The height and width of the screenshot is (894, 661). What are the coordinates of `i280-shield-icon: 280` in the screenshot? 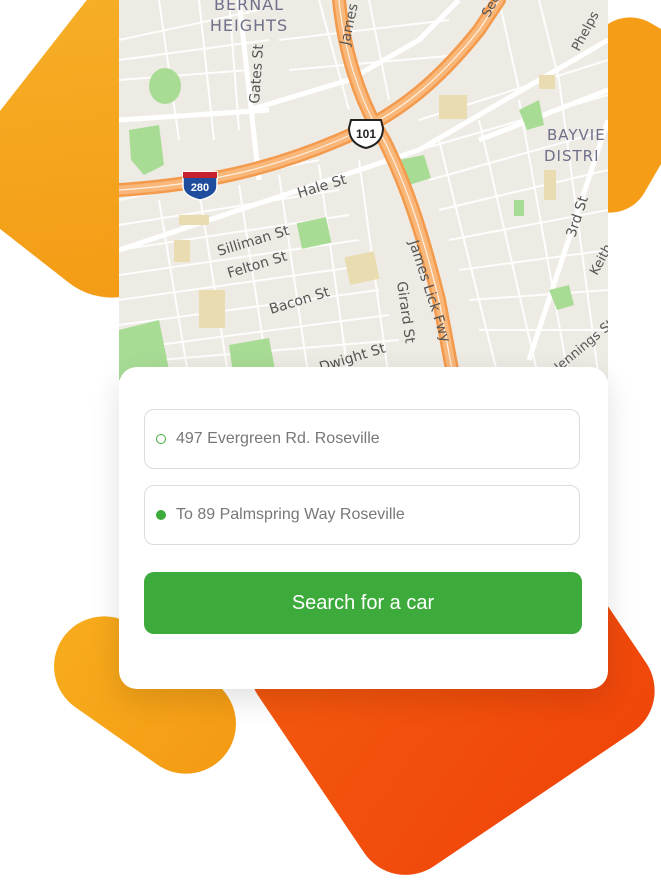 It's located at (200, 186).